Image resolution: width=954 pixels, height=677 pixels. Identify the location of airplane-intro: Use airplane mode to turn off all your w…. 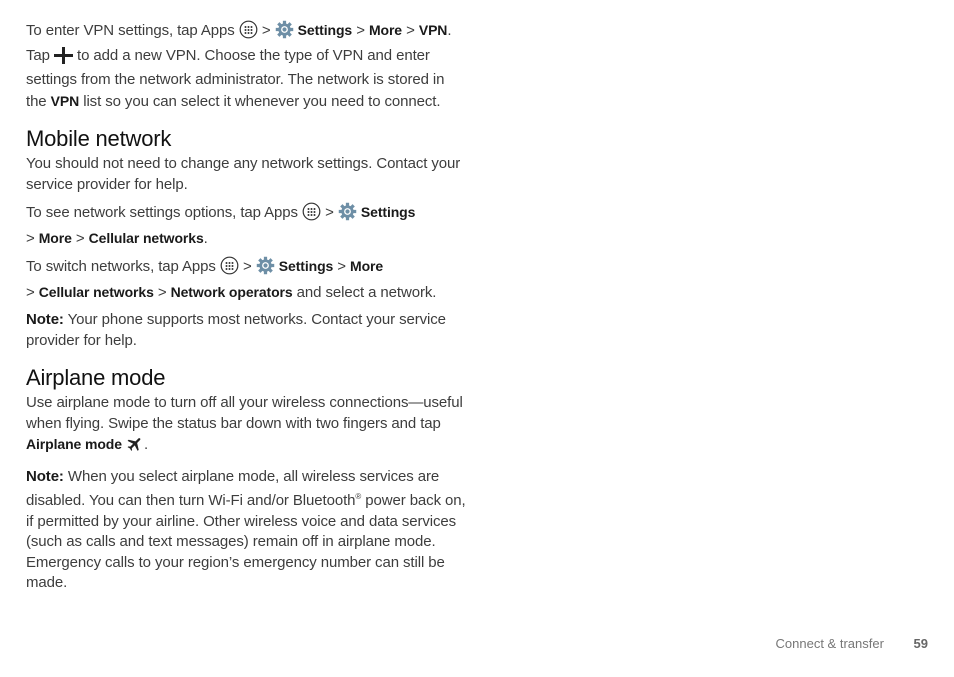
(246, 426).